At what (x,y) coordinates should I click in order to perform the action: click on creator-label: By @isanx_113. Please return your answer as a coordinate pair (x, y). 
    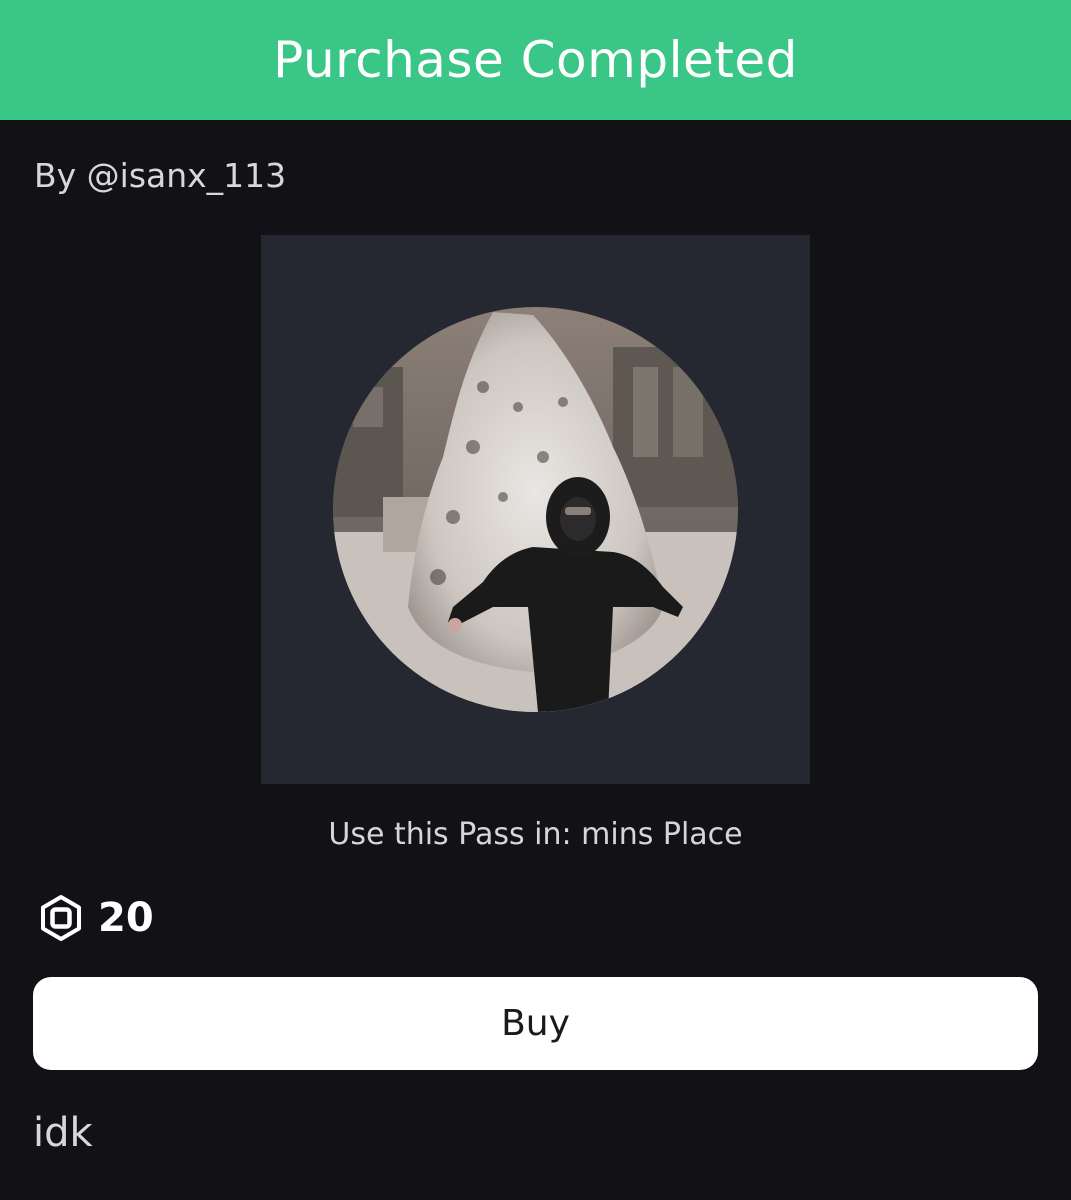
    Looking at the image, I should click on (160, 175).